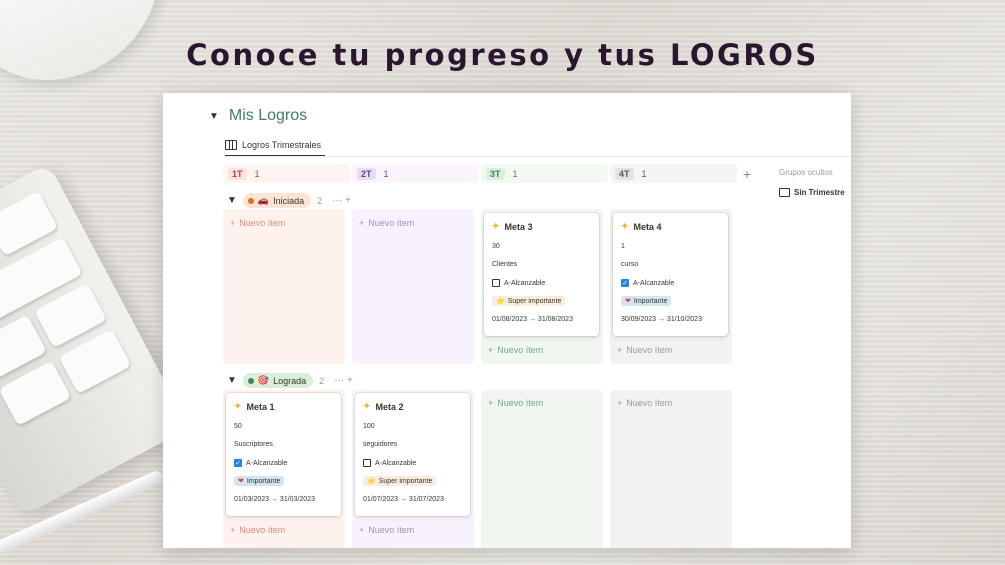 Image resolution: width=1005 pixels, height=565 pixels. I want to click on lane-iniciada-2t, so click(413, 286).